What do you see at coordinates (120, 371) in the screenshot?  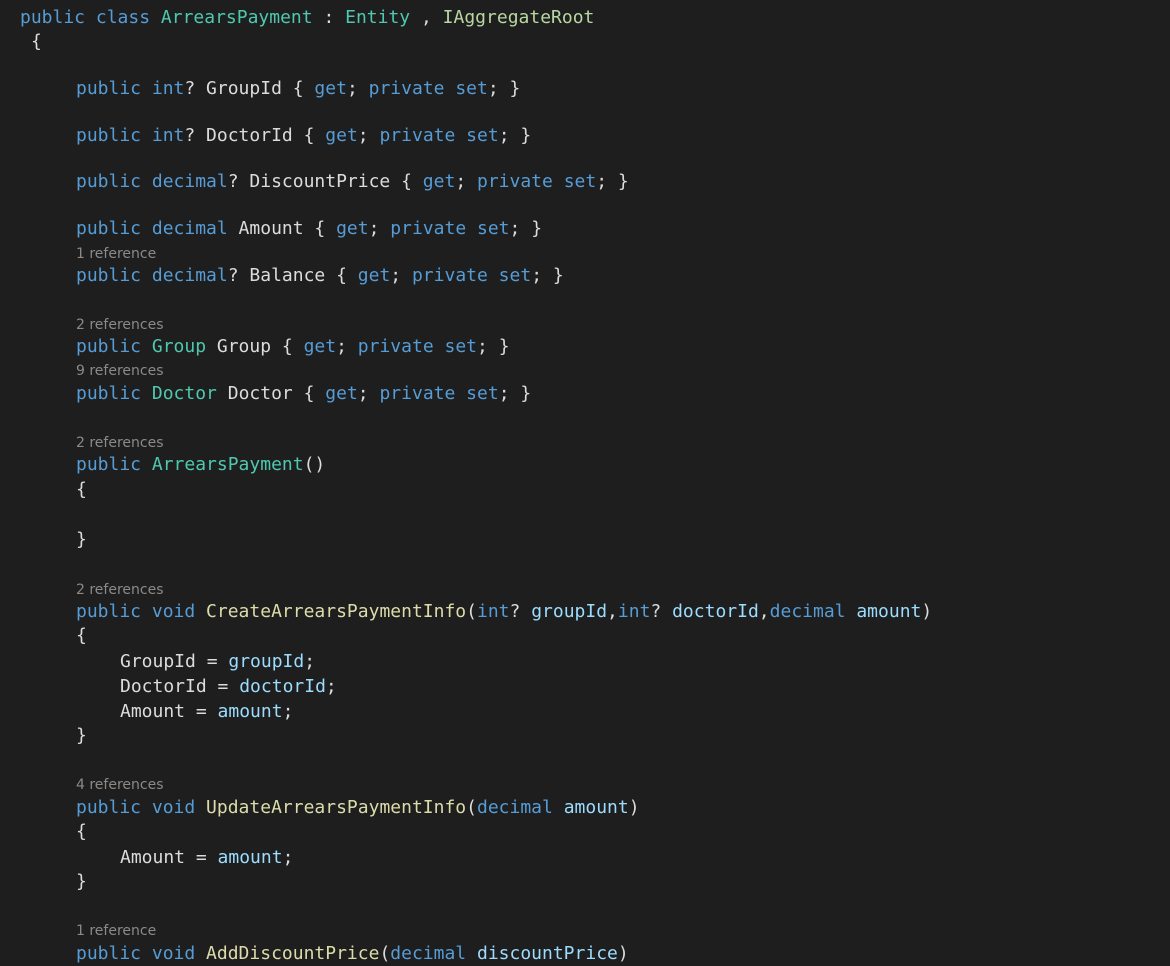 I see `codelens-references-link: 9 references` at bounding box center [120, 371].